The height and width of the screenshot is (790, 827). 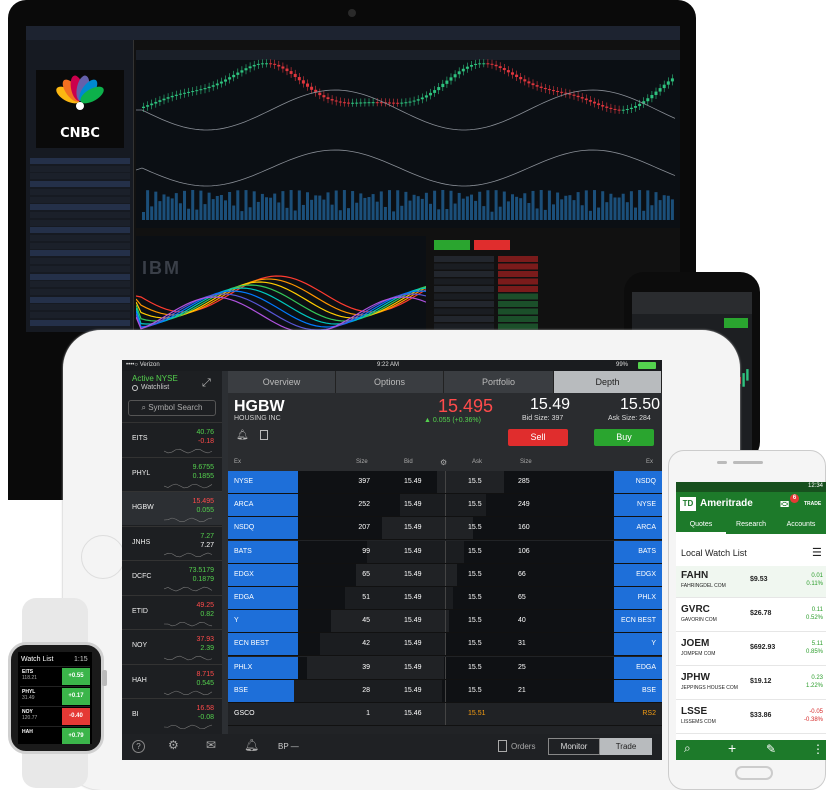 What do you see at coordinates (445, 691) in the screenshot?
I see `depth-row: BSE 28 15.49 15.5 21 BSE` at bounding box center [445, 691].